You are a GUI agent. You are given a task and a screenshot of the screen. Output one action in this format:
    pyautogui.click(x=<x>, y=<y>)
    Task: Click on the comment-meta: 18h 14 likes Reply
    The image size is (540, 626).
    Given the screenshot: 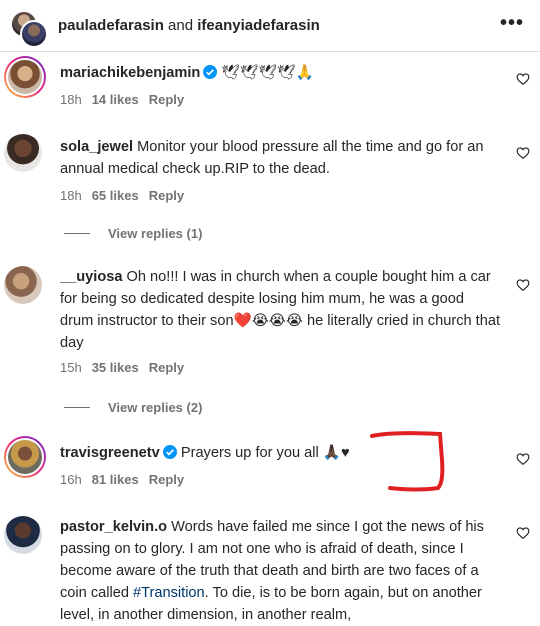 What is the action you would take?
    pyautogui.click(x=122, y=99)
    